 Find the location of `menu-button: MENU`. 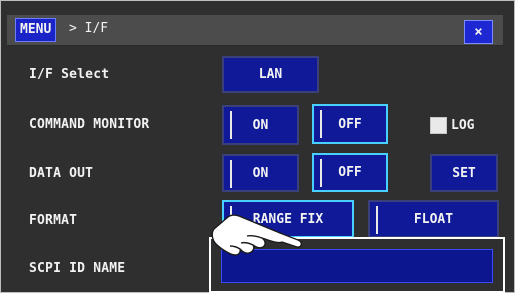

menu-button: MENU is located at coordinates (36, 30).